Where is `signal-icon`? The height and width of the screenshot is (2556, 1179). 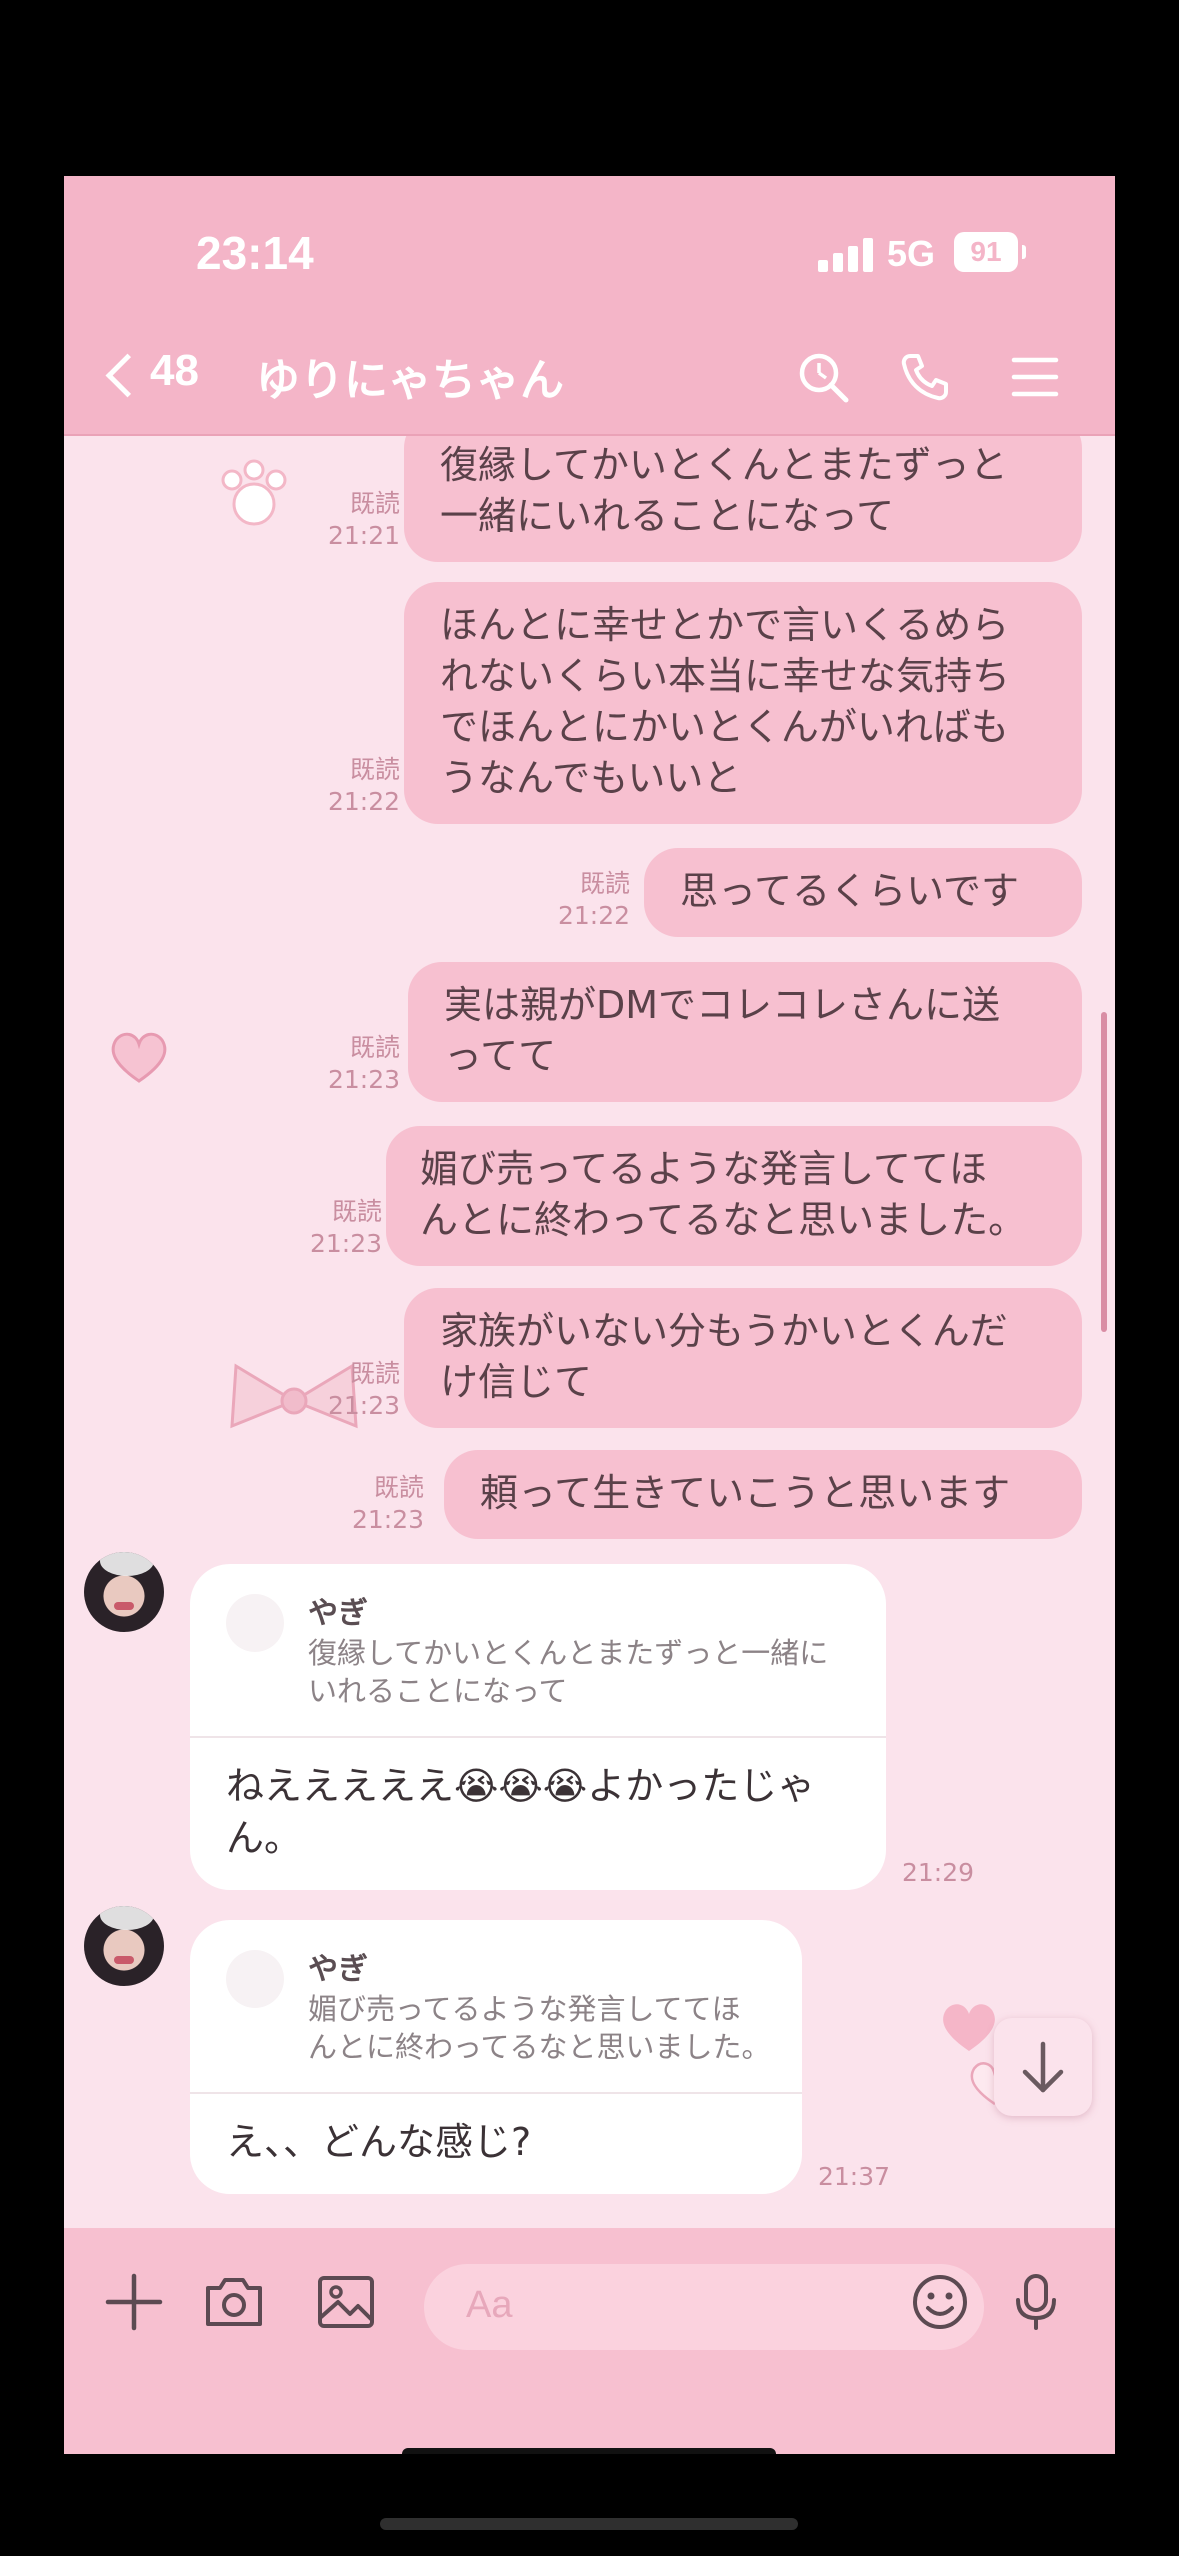
signal-icon is located at coordinates (847, 255).